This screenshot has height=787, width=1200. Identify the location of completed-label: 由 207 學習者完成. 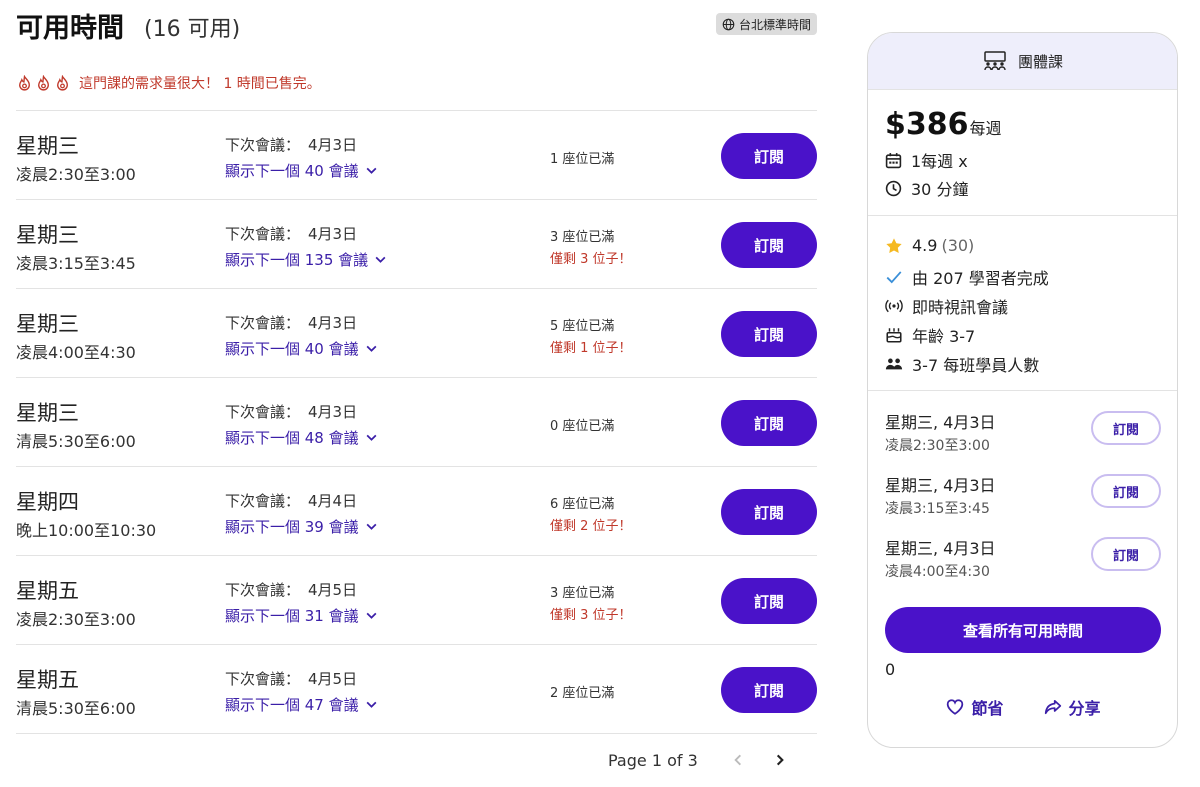
(980, 278).